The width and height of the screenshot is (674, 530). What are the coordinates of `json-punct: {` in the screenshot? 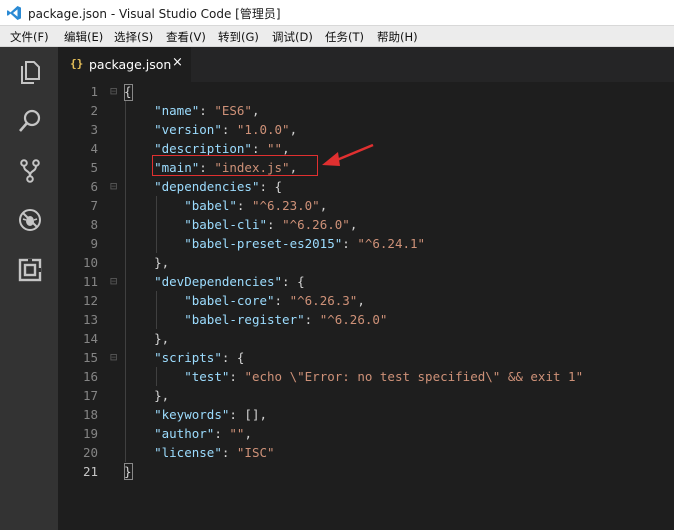 It's located at (128, 91).